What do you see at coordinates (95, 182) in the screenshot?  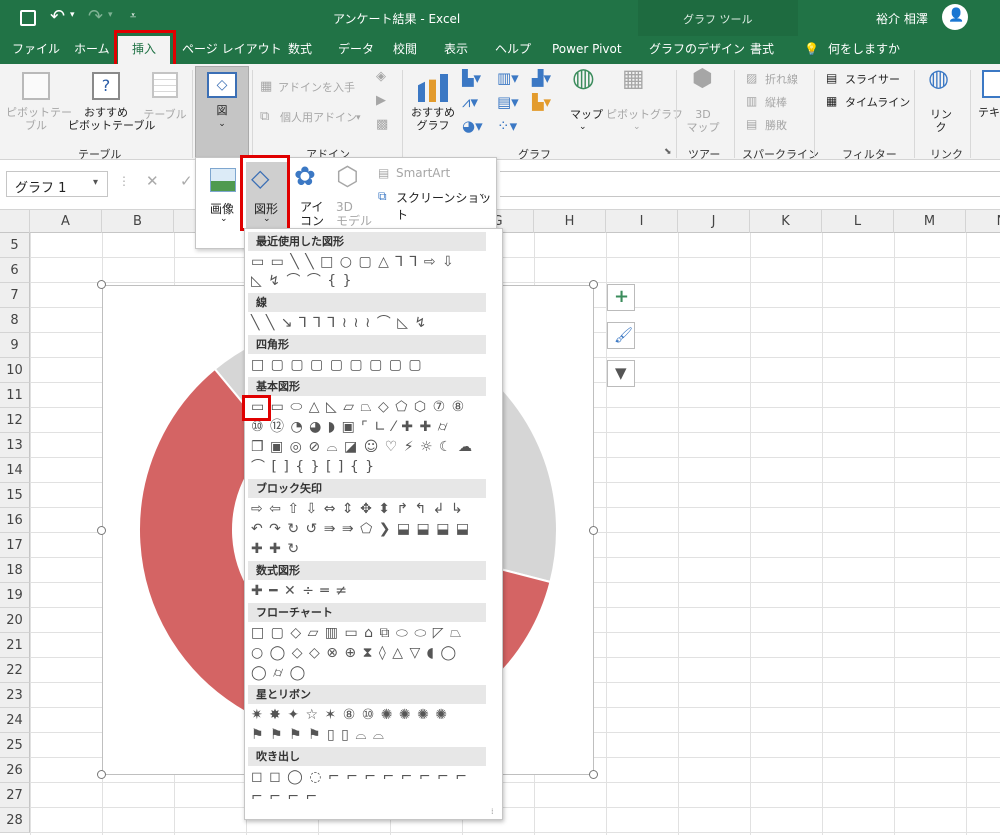 I see `chevron-down-icon: ▾` at bounding box center [95, 182].